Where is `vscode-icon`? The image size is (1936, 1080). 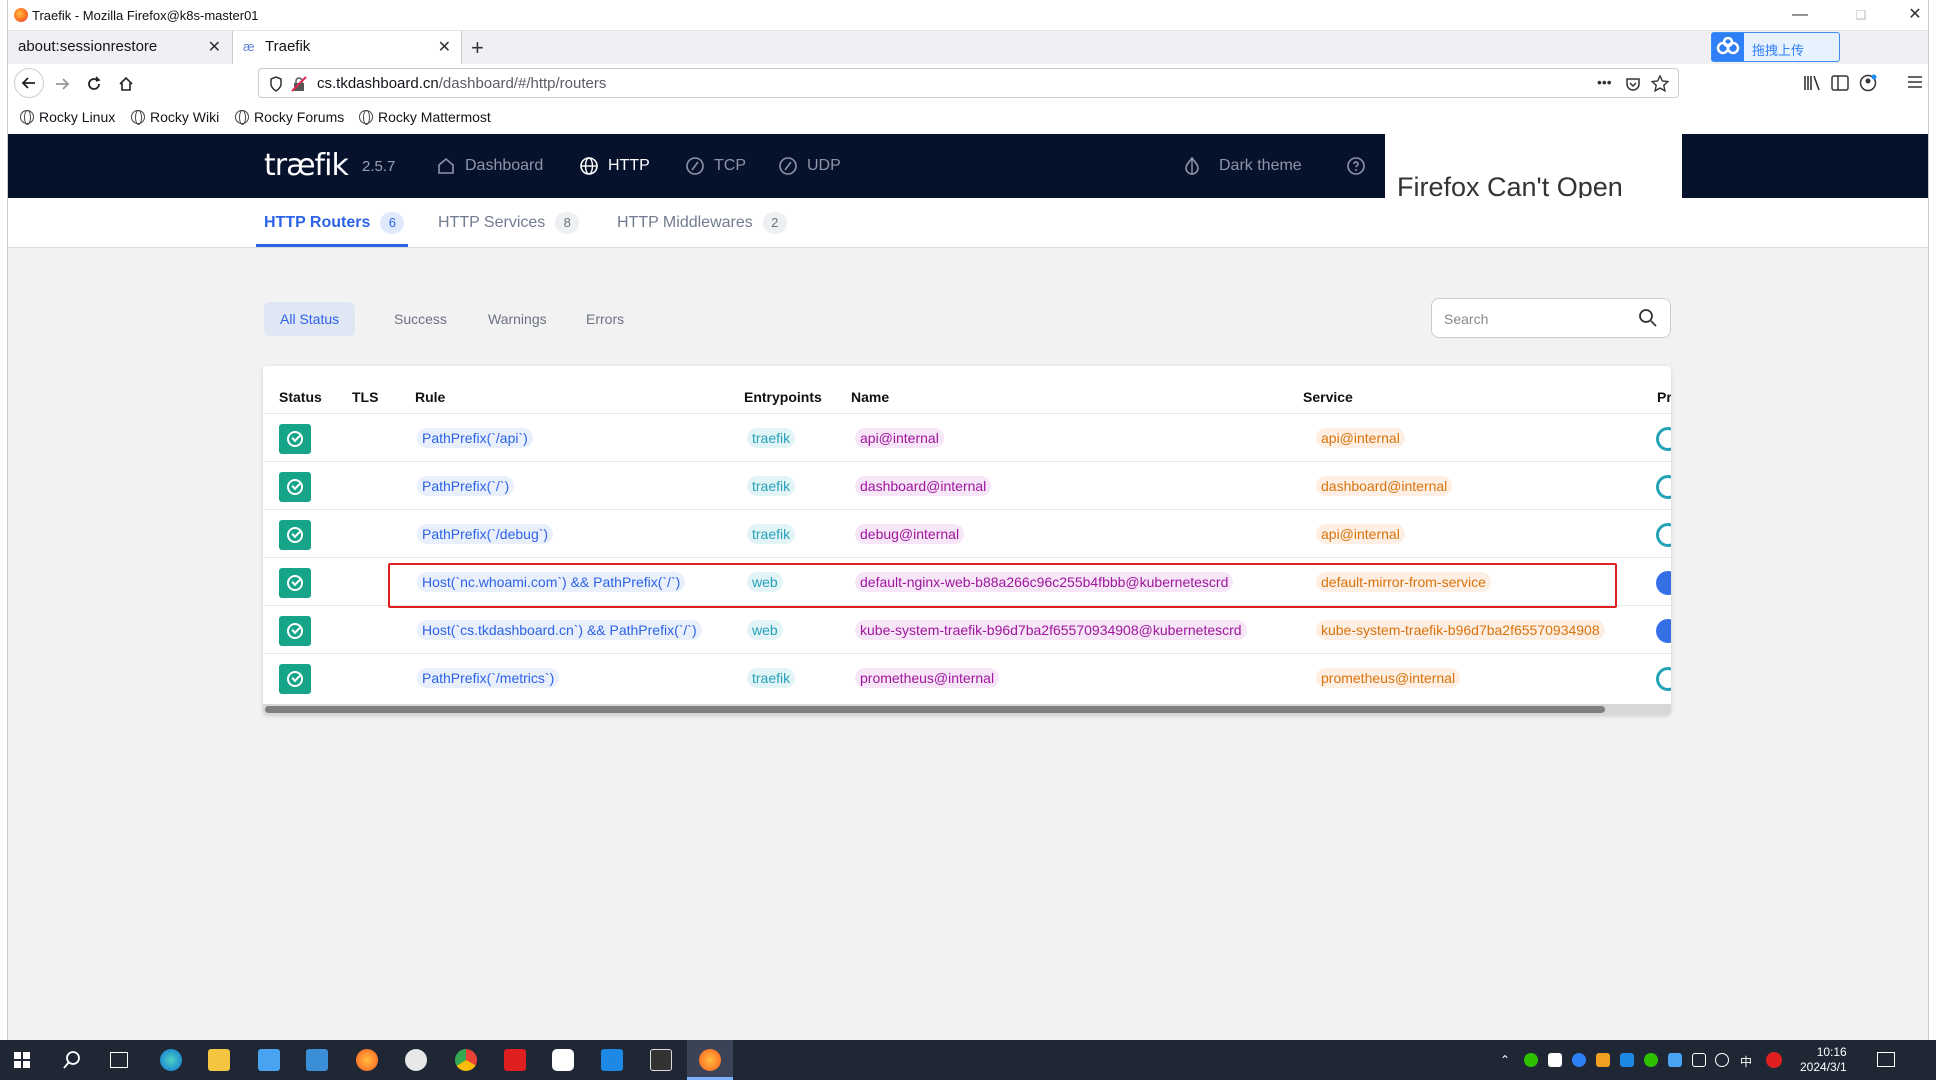
vscode-icon is located at coordinates (612, 1060).